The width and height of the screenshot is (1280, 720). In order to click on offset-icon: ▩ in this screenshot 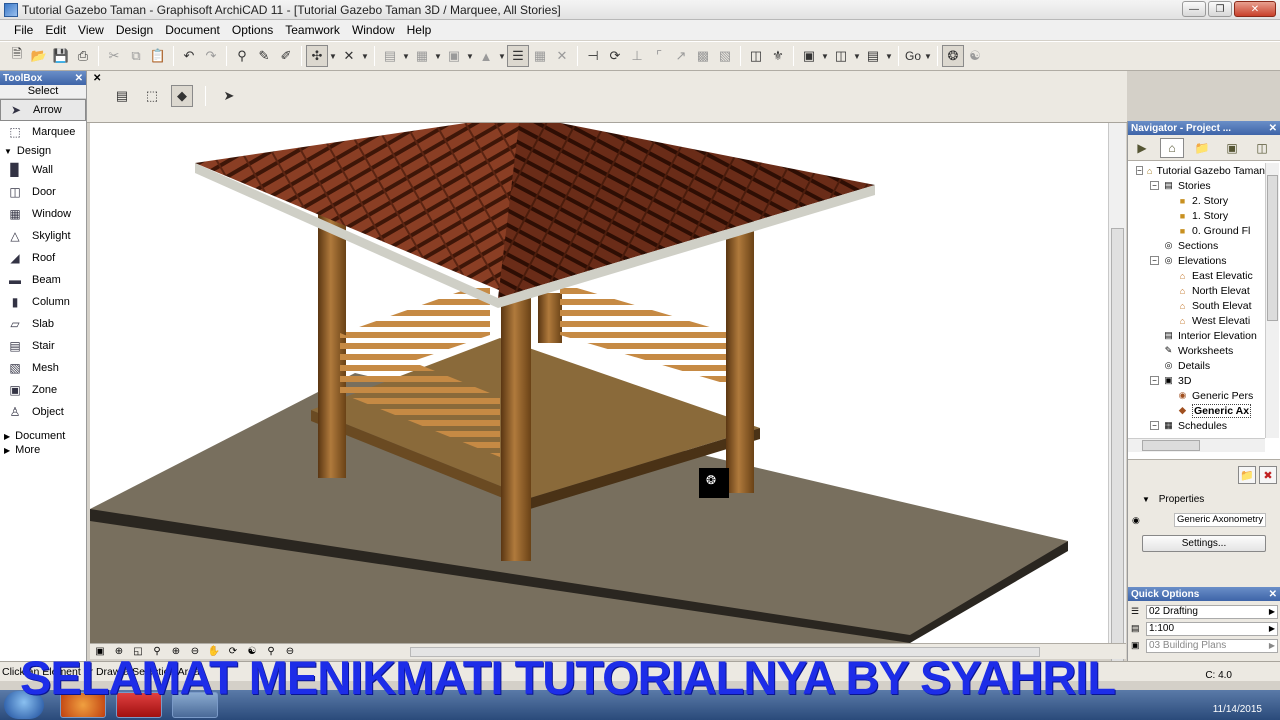, I will do `click(703, 56)`.